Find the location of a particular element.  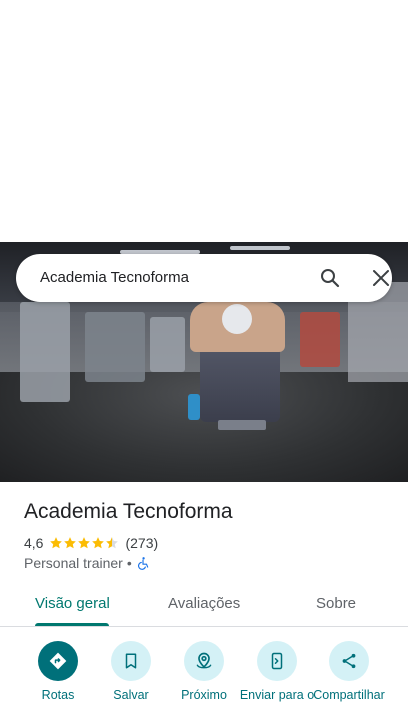

tab-indicator is located at coordinates (72, 624).